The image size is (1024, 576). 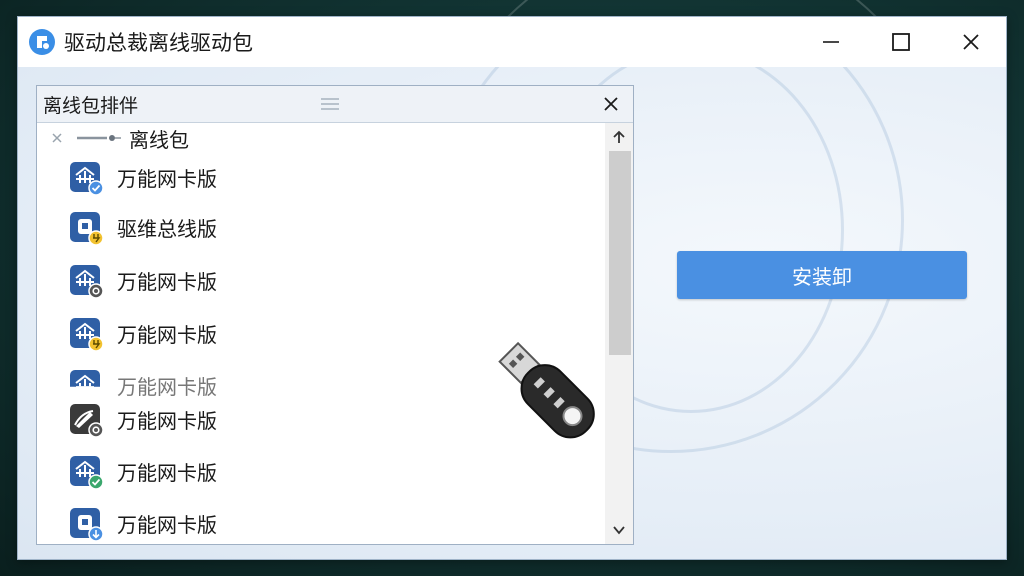 I want to click on scroll-down-button, so click(x=619, y=530).